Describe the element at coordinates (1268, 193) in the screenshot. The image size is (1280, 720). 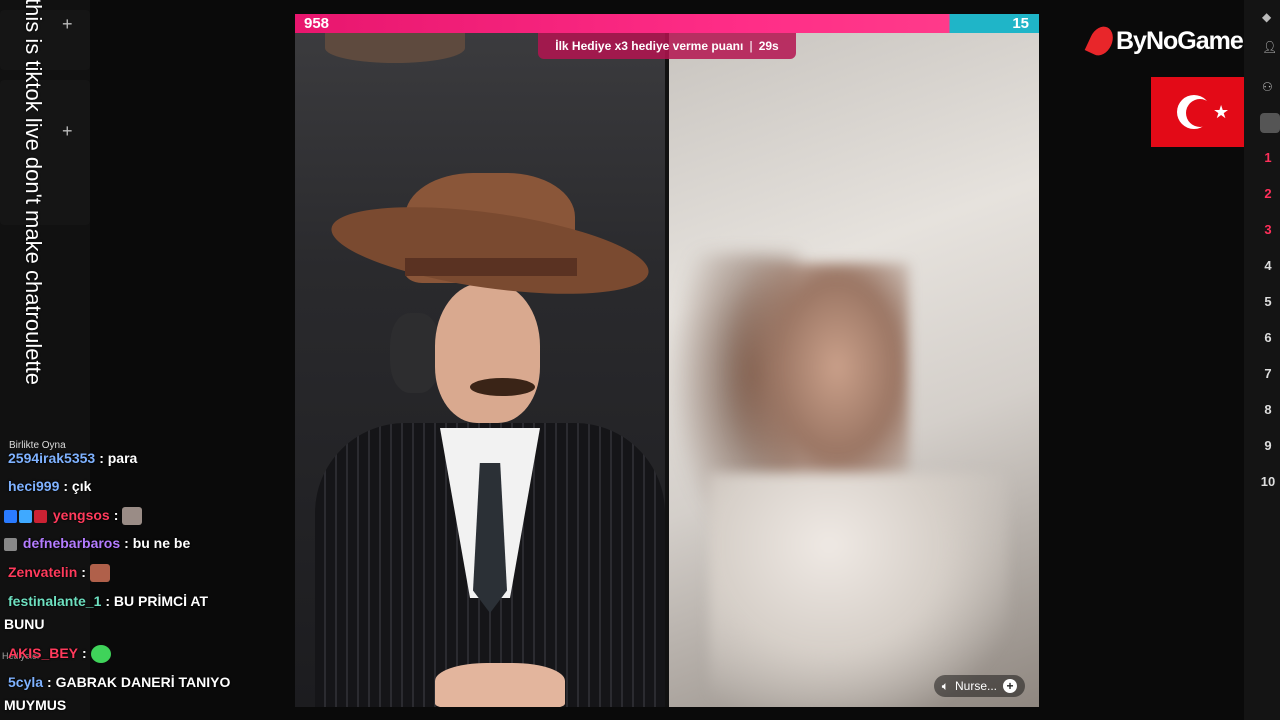
I see `rank-number: 2` at that location.